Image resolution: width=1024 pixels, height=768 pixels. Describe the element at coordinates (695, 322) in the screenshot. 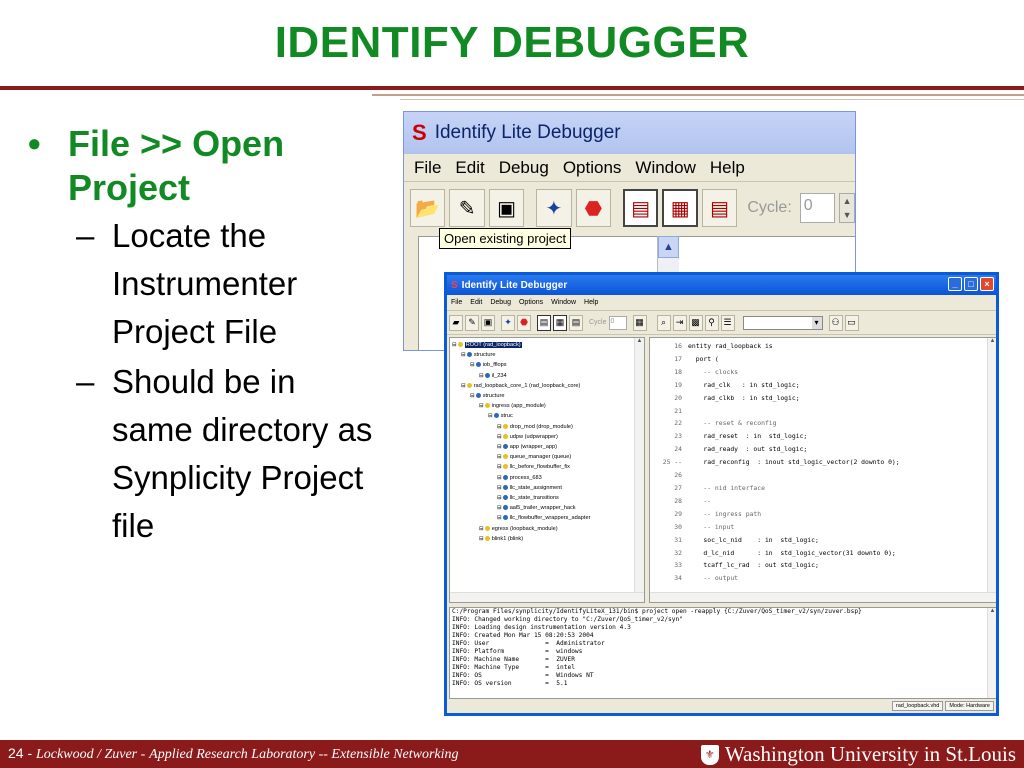

I see `instrument-button: ▩` at that location.